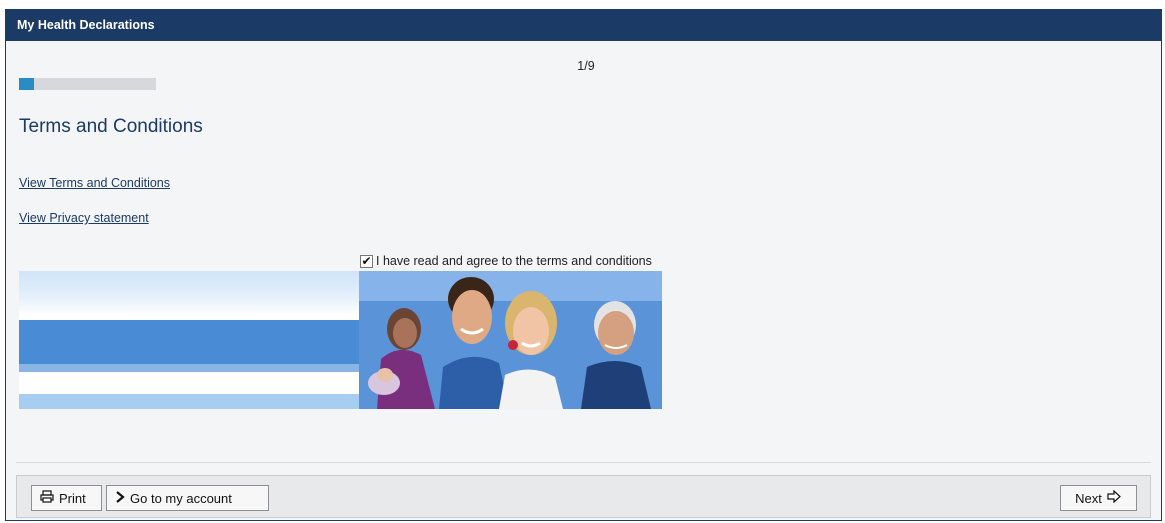 The image size is (1165, 523). What do you see at coordinates (47, 498) in the screenshot?
I see `printer-icon` at bounding box center [47, 498].